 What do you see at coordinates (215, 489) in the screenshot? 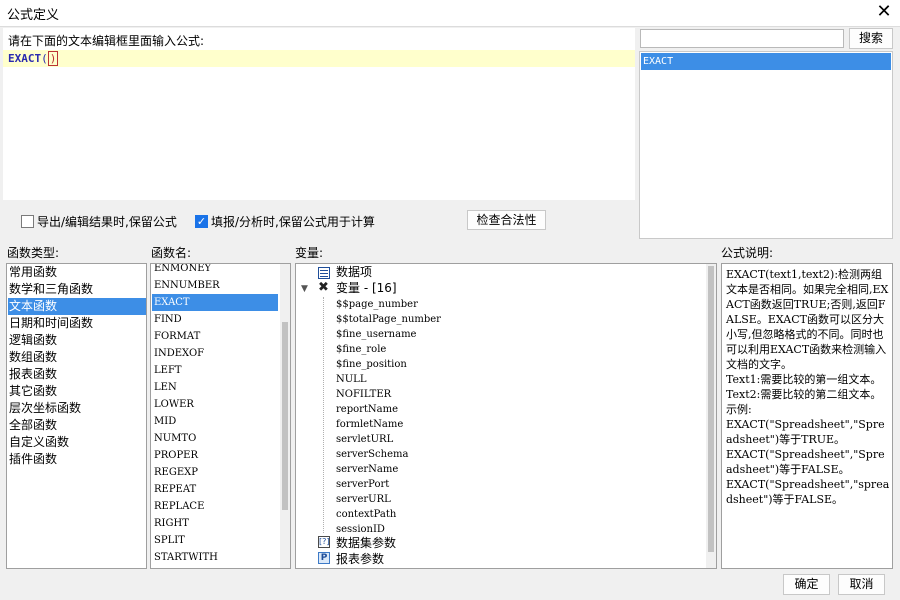
I see `function-name-item: REPEAT` at bounding box center [215, 489].